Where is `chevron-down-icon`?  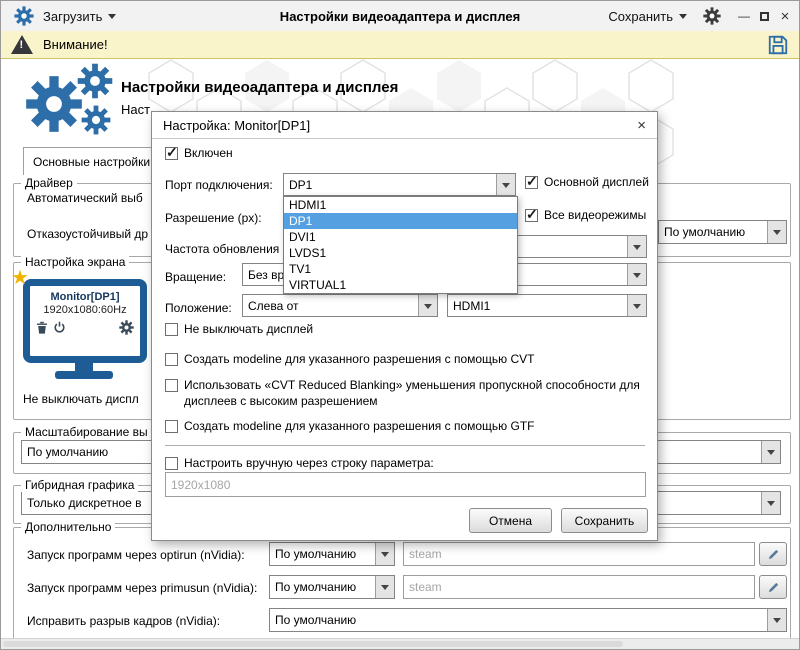 chevron-down-icon is located at coordinates (112, 18).